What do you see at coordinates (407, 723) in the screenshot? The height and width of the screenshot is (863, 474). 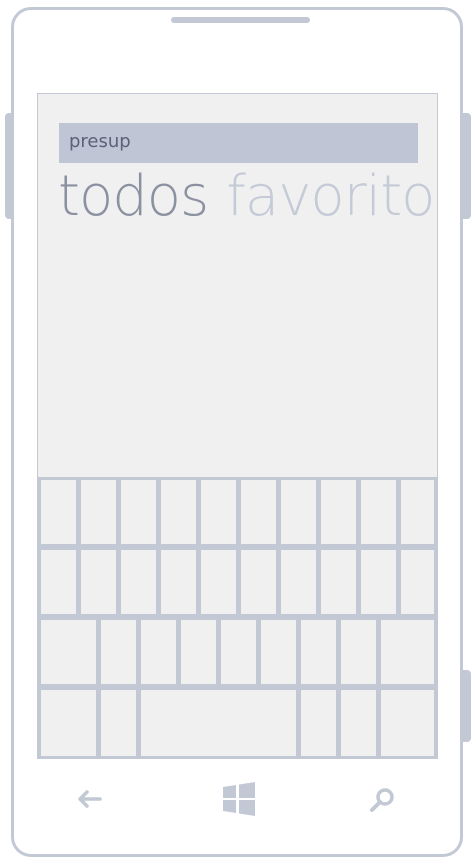 I see `enter-key` at bounding box center [407, 723].